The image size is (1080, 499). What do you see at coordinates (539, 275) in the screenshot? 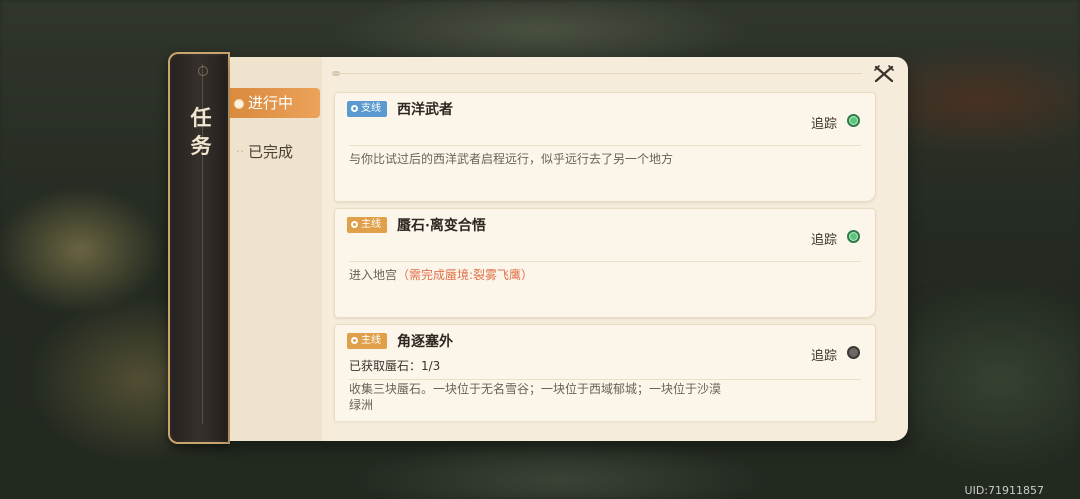
I see `quest-description: 进入地宫（需完成蜃境:裂雾飞鹰）` at bounding box center [539, 275].